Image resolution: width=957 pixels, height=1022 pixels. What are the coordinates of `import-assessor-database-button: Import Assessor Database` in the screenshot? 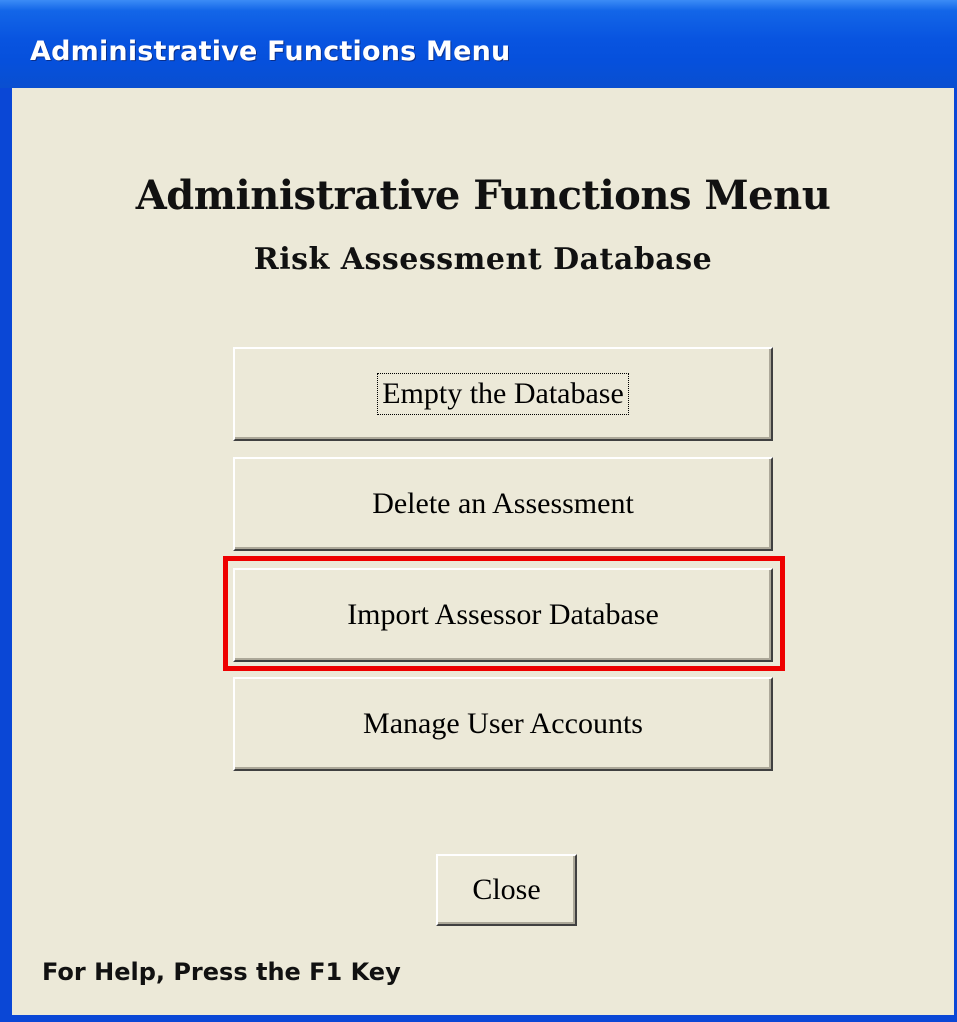 It's located at (503, 615).